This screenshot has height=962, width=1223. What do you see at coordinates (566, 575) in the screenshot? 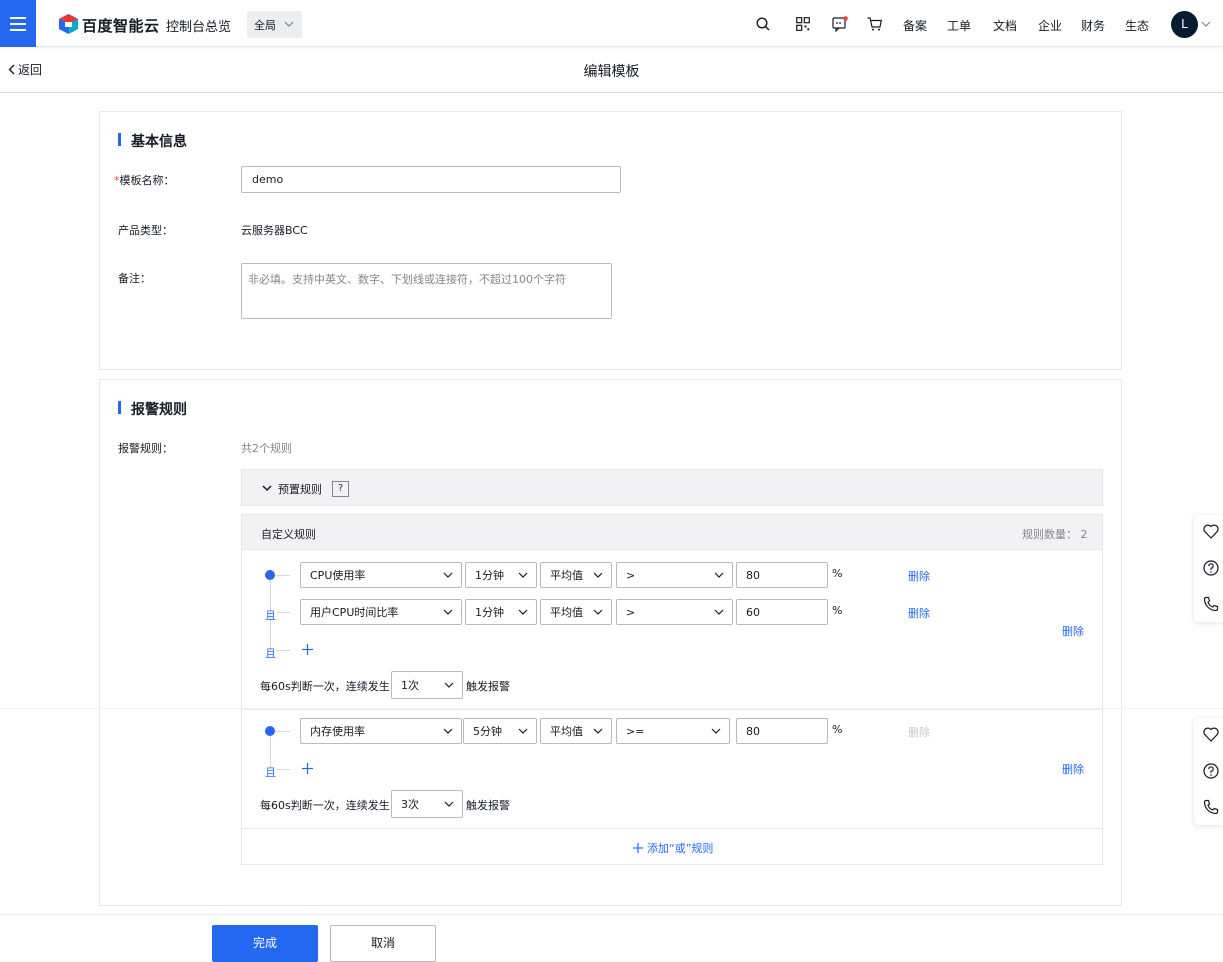
I see `statistic-value: 平均值` at bounding box center [566, 575].